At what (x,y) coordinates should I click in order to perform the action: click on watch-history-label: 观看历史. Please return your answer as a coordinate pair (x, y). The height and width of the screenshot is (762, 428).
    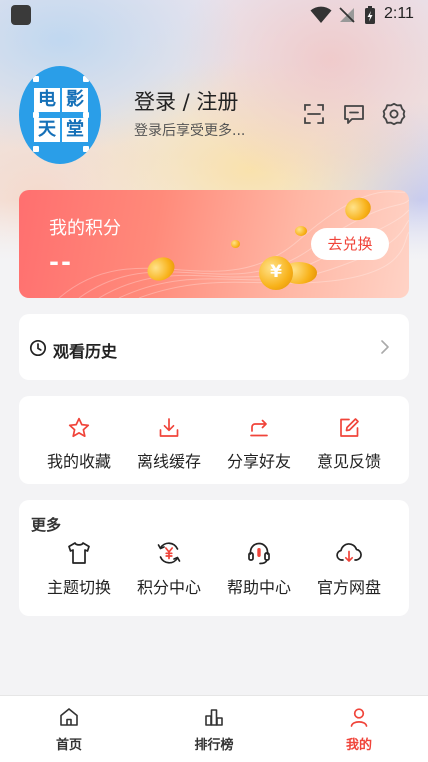
    Looking at the image, I should click on (85, 351).